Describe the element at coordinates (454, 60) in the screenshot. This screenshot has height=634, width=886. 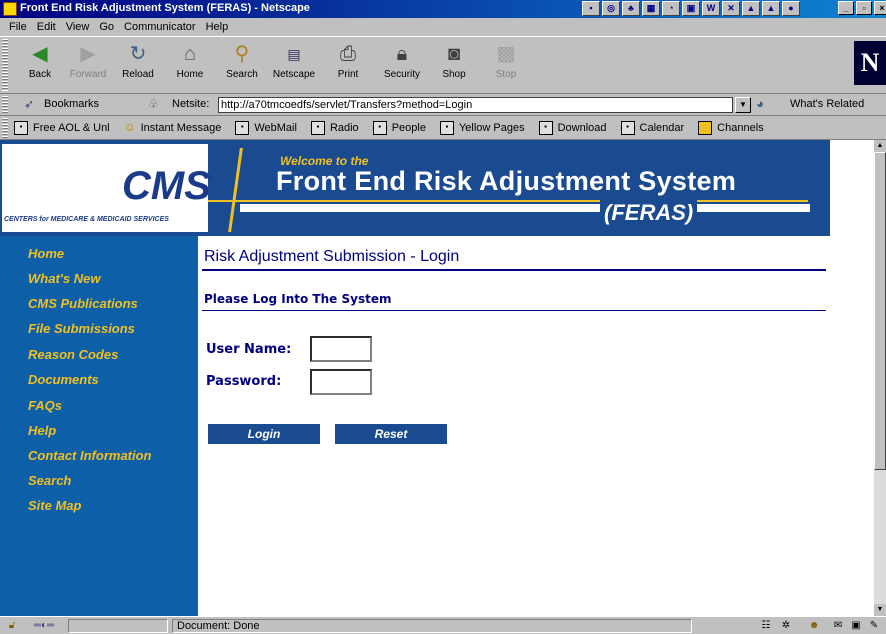
I see `shop-button: ◙ Shop` at that location.